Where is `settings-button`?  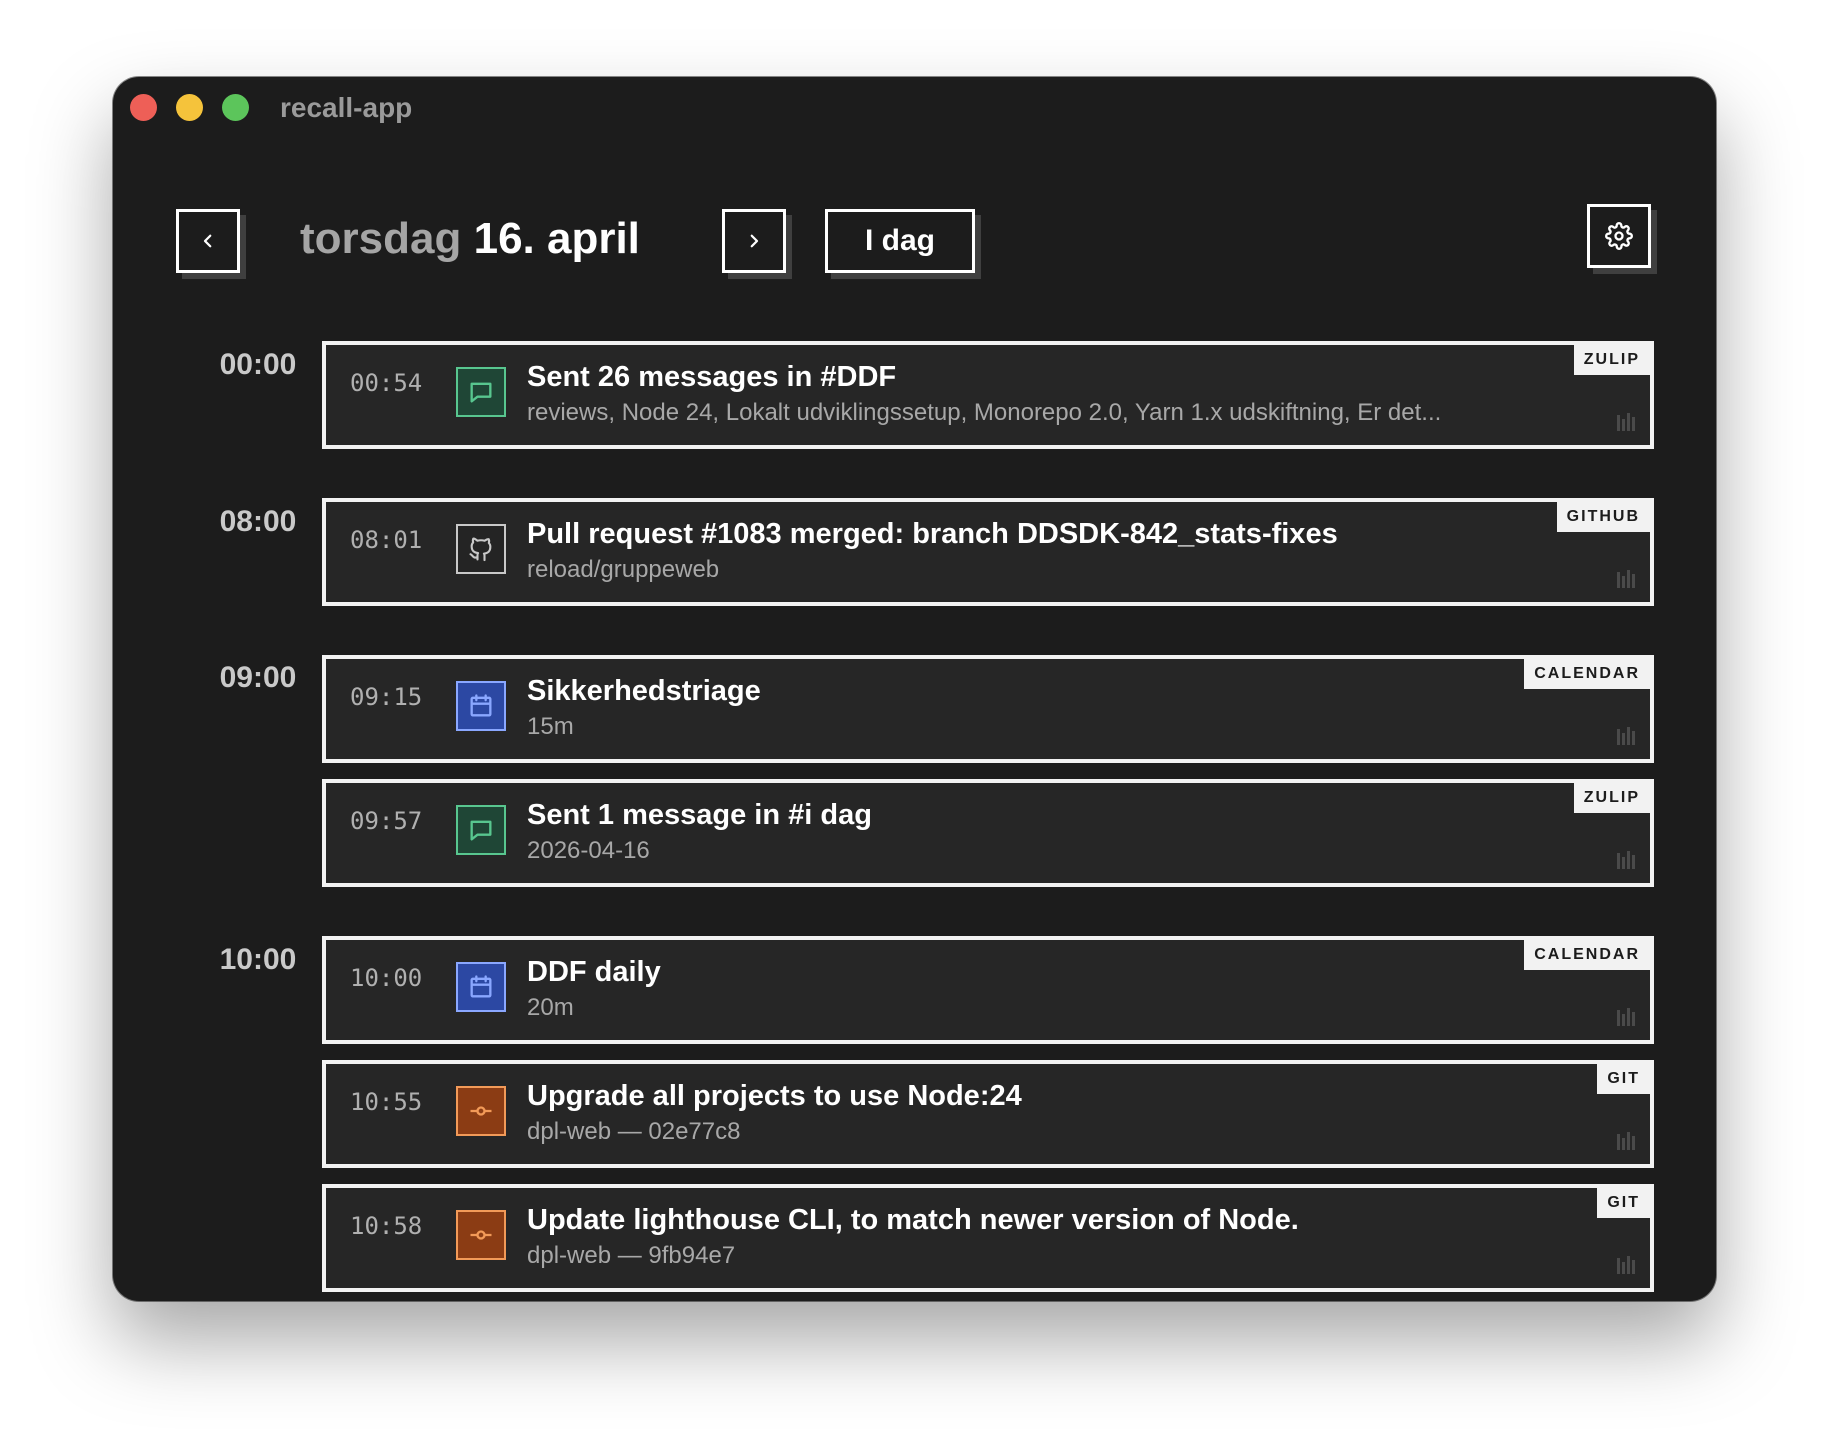
settings-button is located at coordinates (1619, 236).